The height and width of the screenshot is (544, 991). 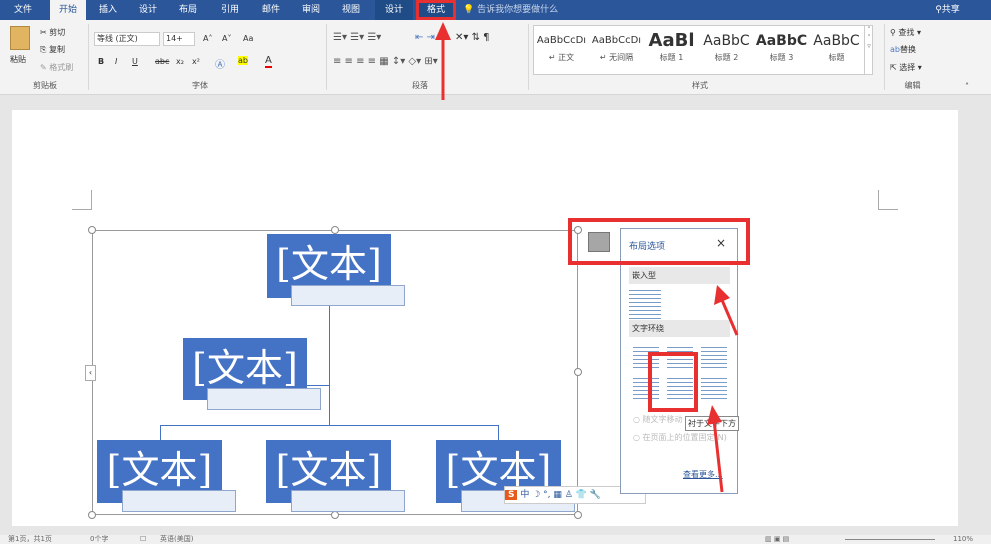 What do you see at coordinates (777, 539) in the screenshot?
I see `view-mode-icons: ▥ ▣ ▤` at bounding box center [777, 539].